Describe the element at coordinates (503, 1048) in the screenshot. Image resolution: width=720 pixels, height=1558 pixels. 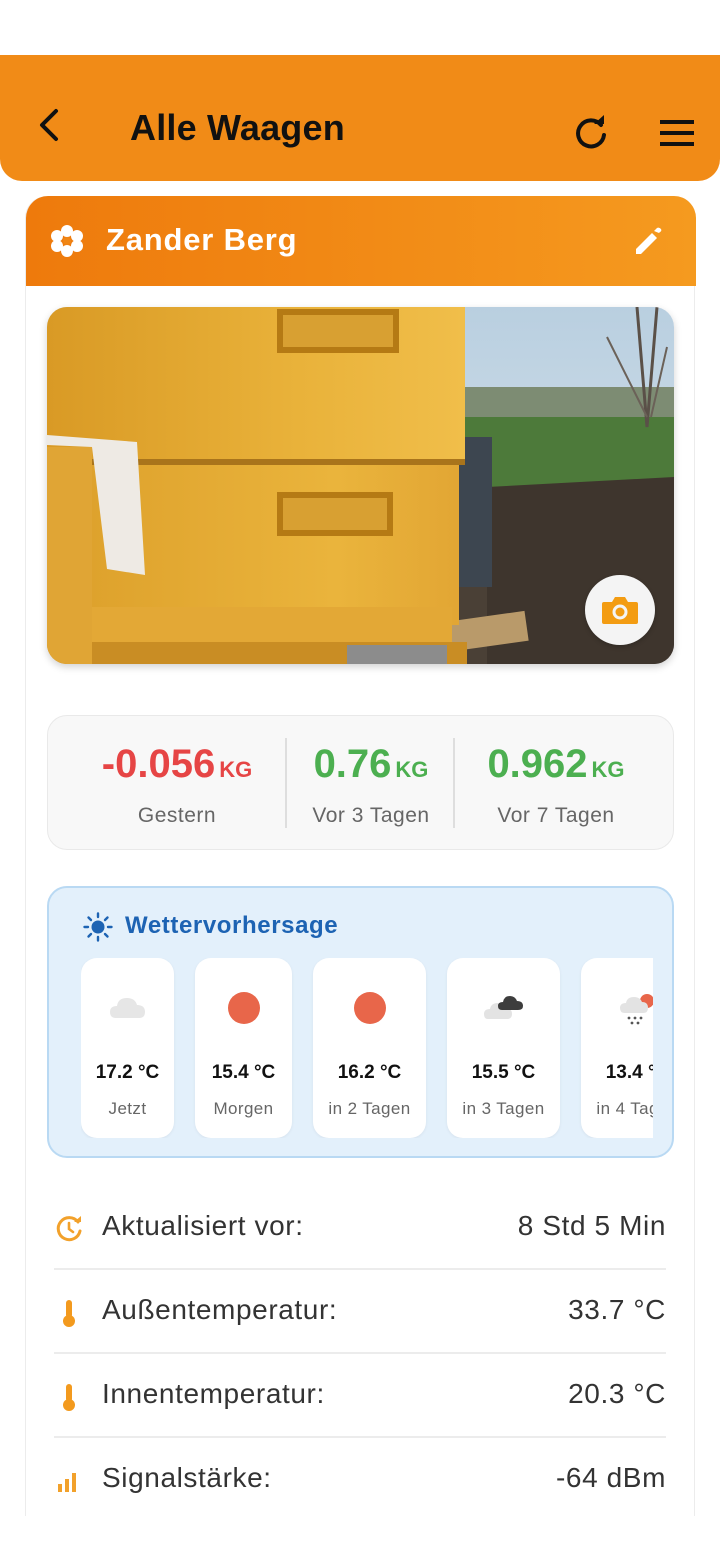
I see `forecast-card: 15.5 °C in 3 Tagen` at that location.